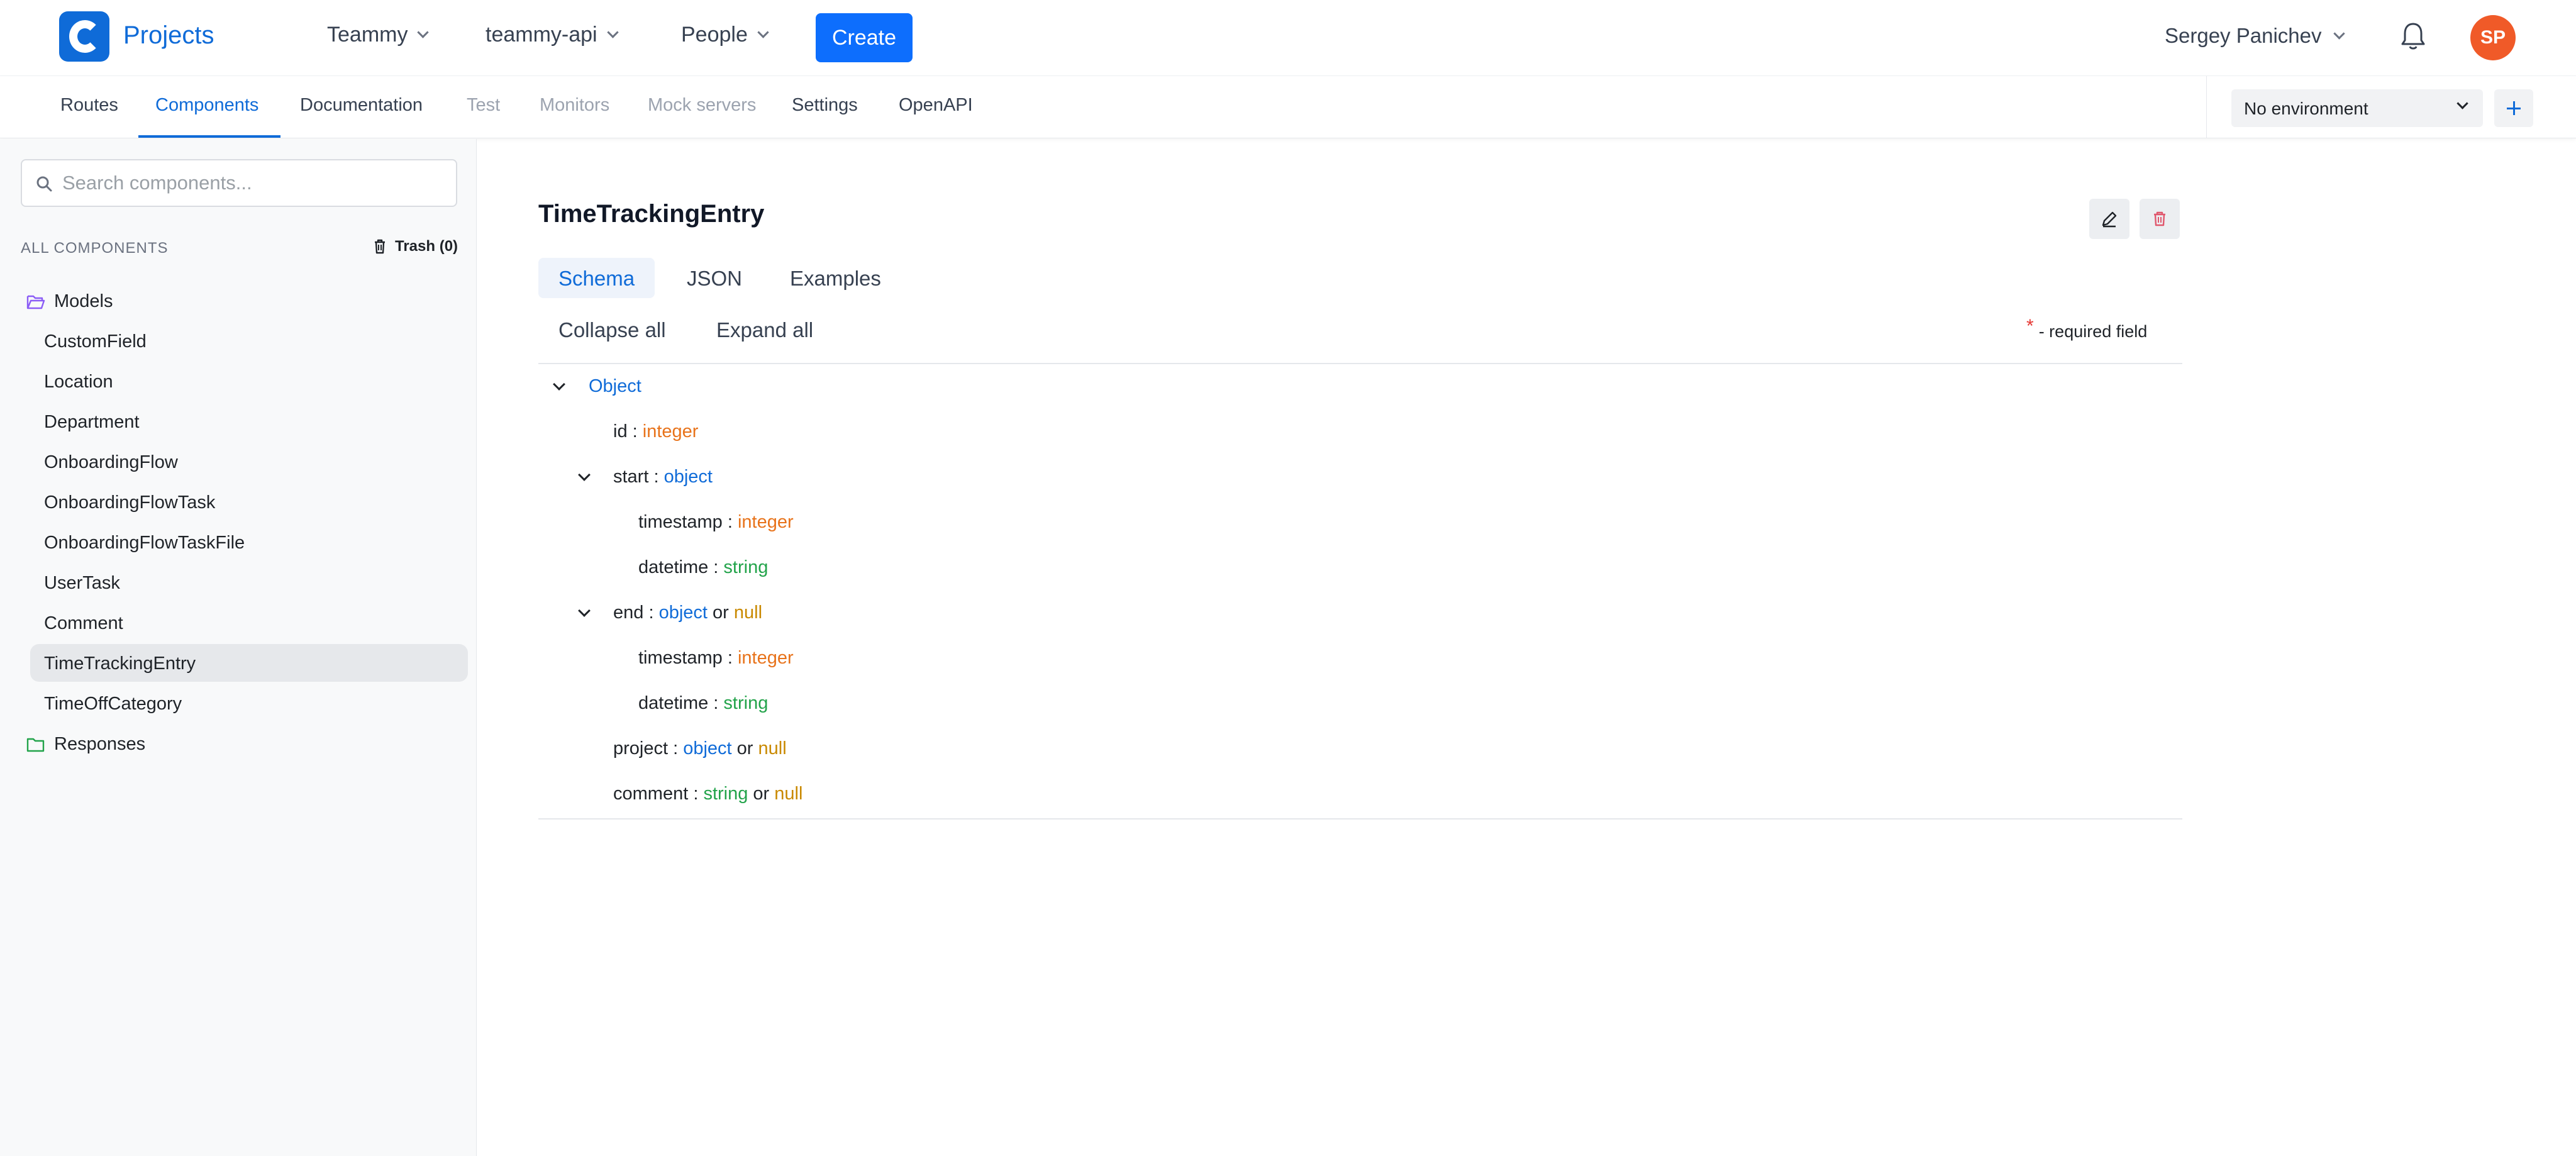  I want to click on component-item: TimeOffCategory, so click(249, 703).